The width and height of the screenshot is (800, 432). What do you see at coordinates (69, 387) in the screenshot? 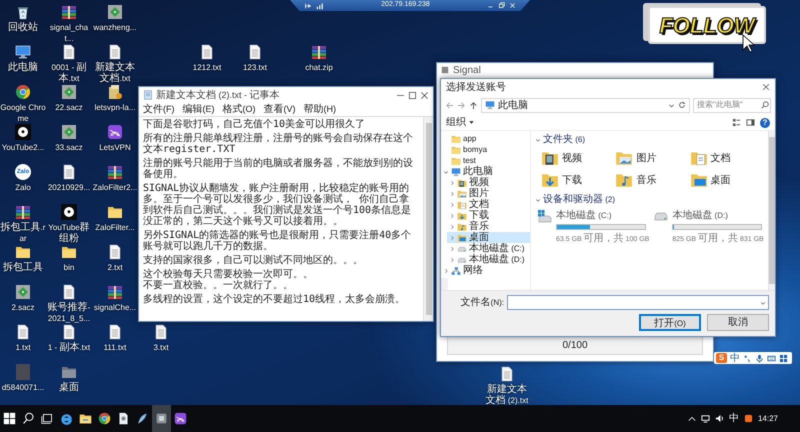
I see `icon-label: 桌面` at bounding box center [69, 387].